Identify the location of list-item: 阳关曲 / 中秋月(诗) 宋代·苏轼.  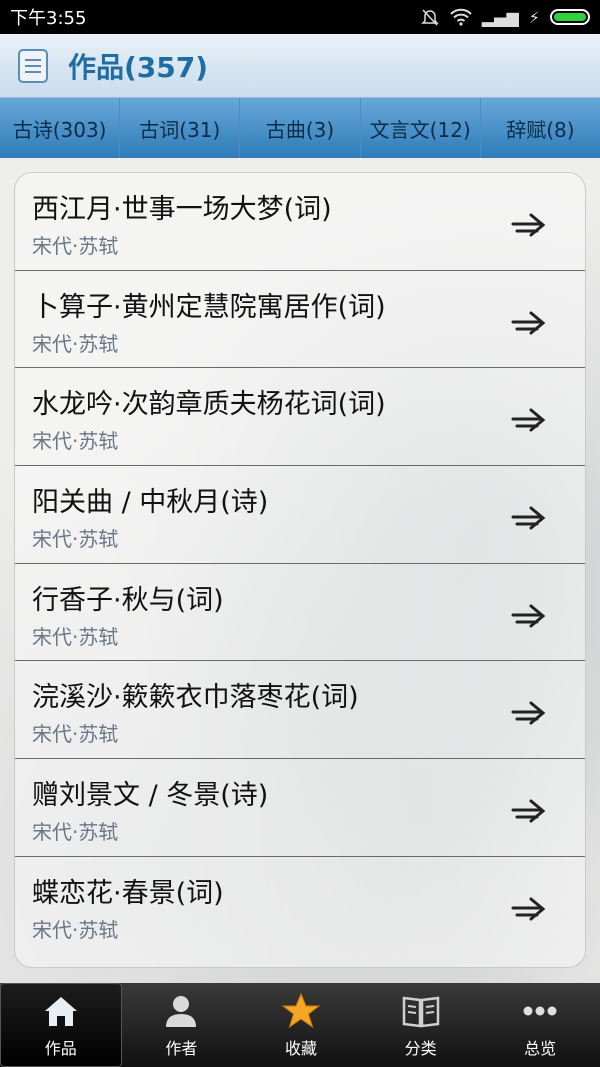
(300, 515).